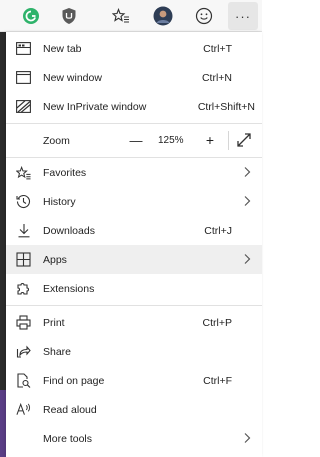 The image size is (320, 457). What do you see at coordinates (62, 49) in the screenshot?
I see `new-tab-label: New tab` at bounding box center [62, 49].